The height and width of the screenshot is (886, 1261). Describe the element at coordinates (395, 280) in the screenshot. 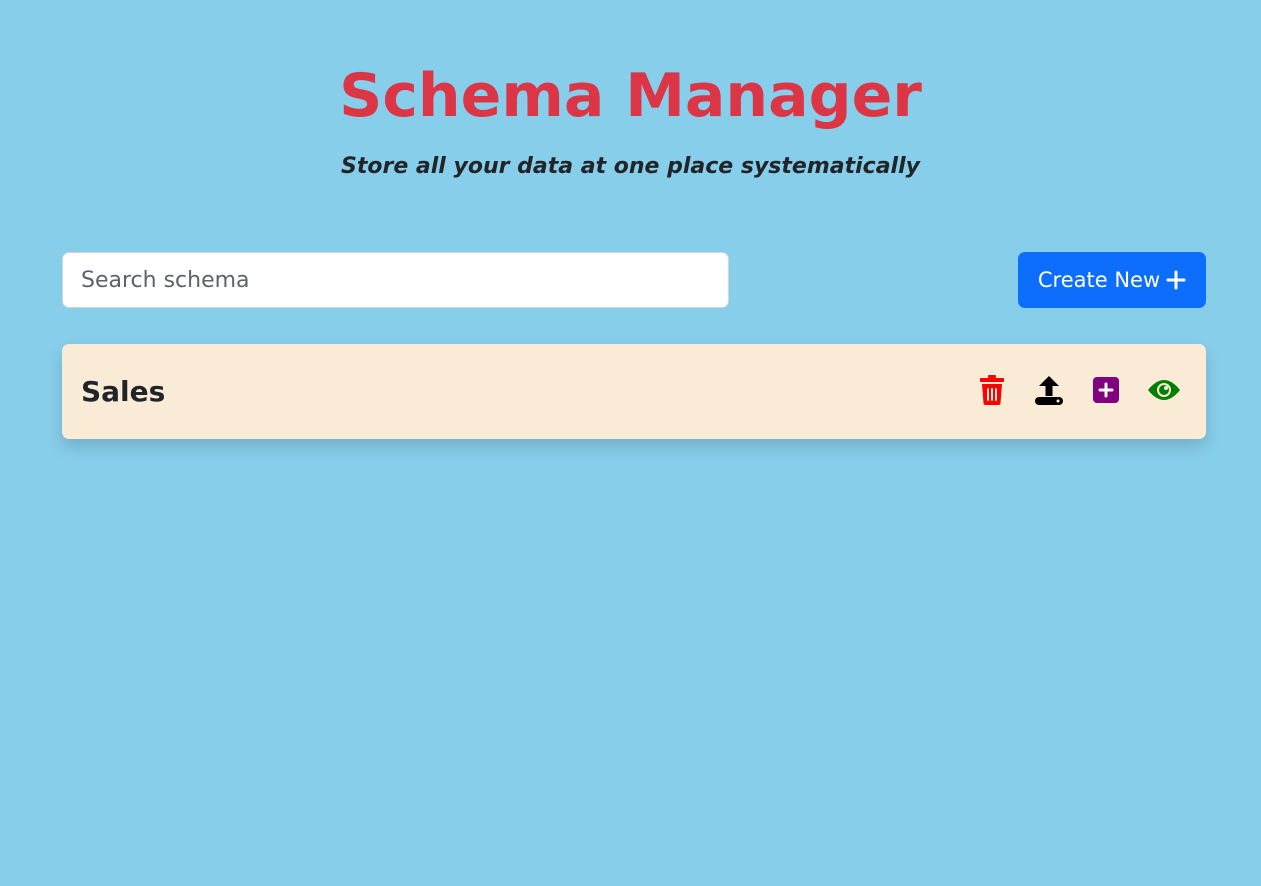

I see `search-input` at that location.